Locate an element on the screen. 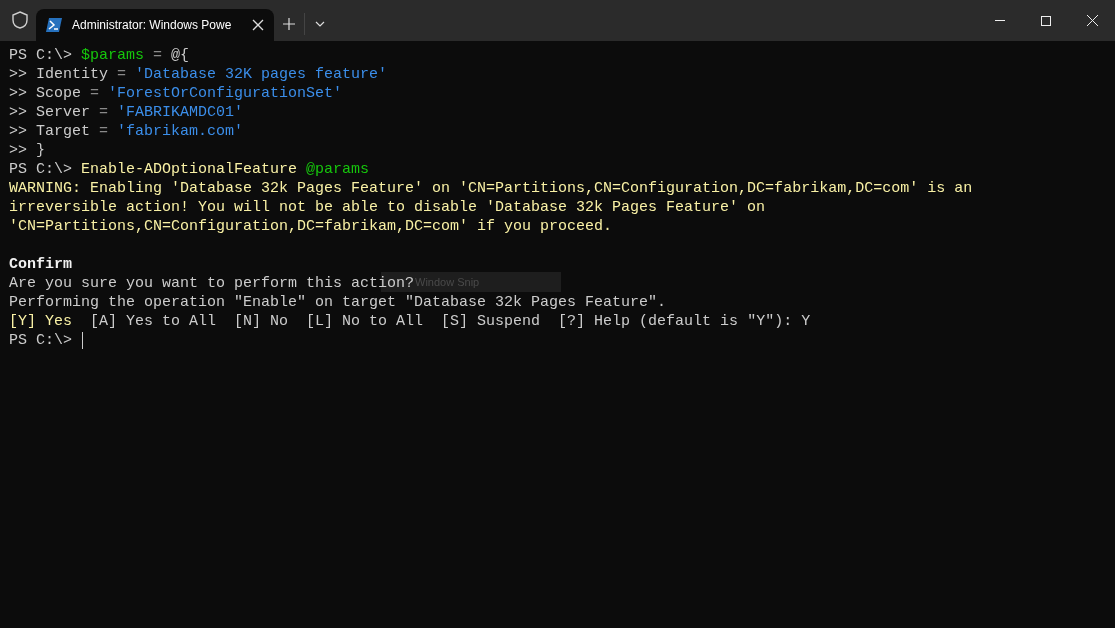 This screenshot has height=628, width=1115. terminal-text: @{ is located at coordinates (180, 55).